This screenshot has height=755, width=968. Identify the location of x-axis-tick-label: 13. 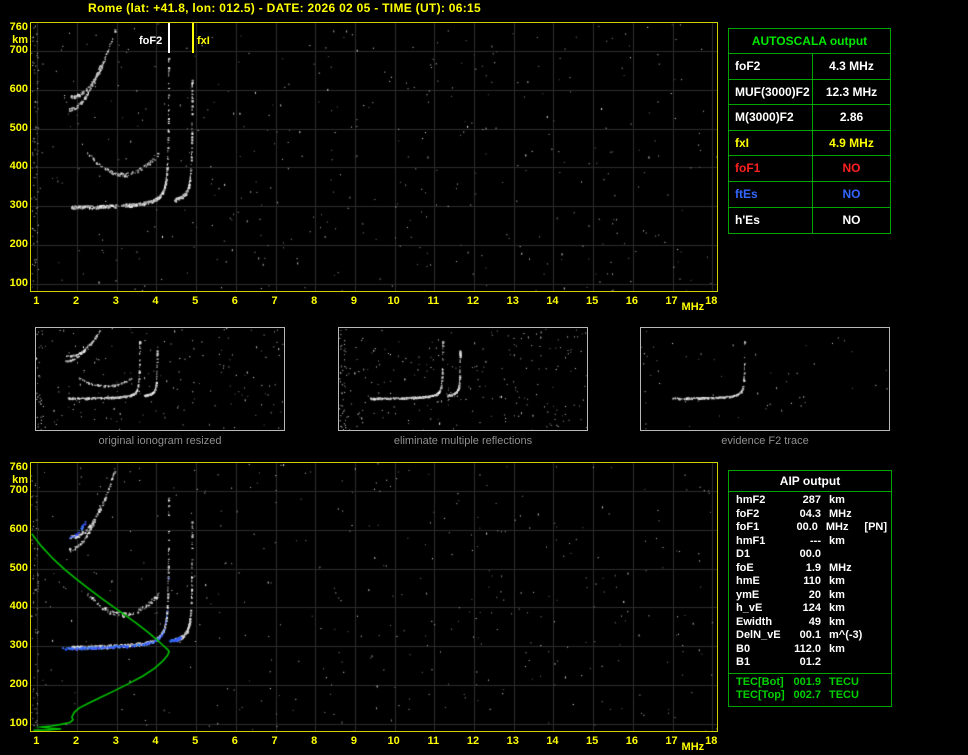
(512, 301).